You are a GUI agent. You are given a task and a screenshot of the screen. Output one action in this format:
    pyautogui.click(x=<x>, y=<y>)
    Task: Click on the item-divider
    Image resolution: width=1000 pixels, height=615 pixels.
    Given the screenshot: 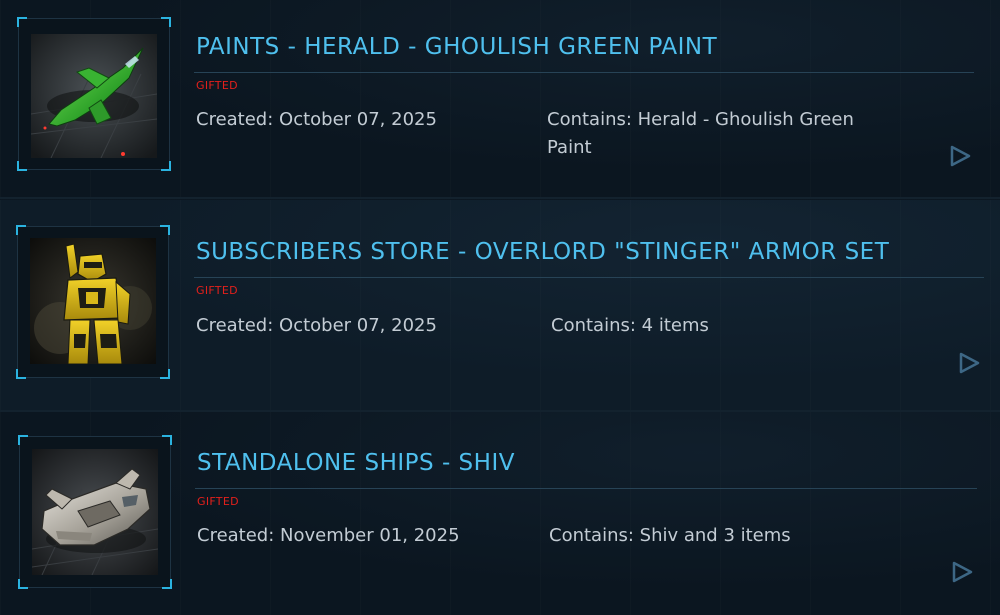 What is the action you would take?
    pyautogui.click(x=500, y=198)
    